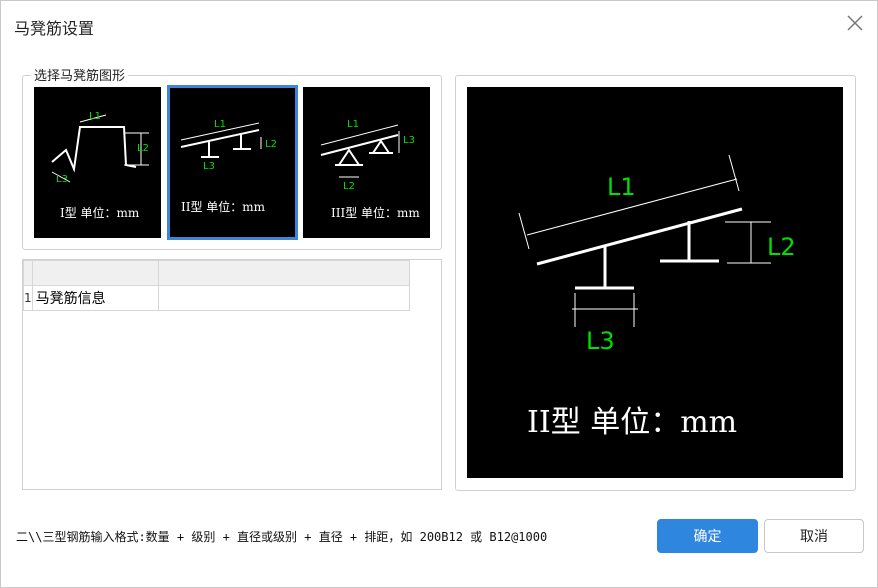  I want to click on cancel-button: 取消, so click(814, 536).